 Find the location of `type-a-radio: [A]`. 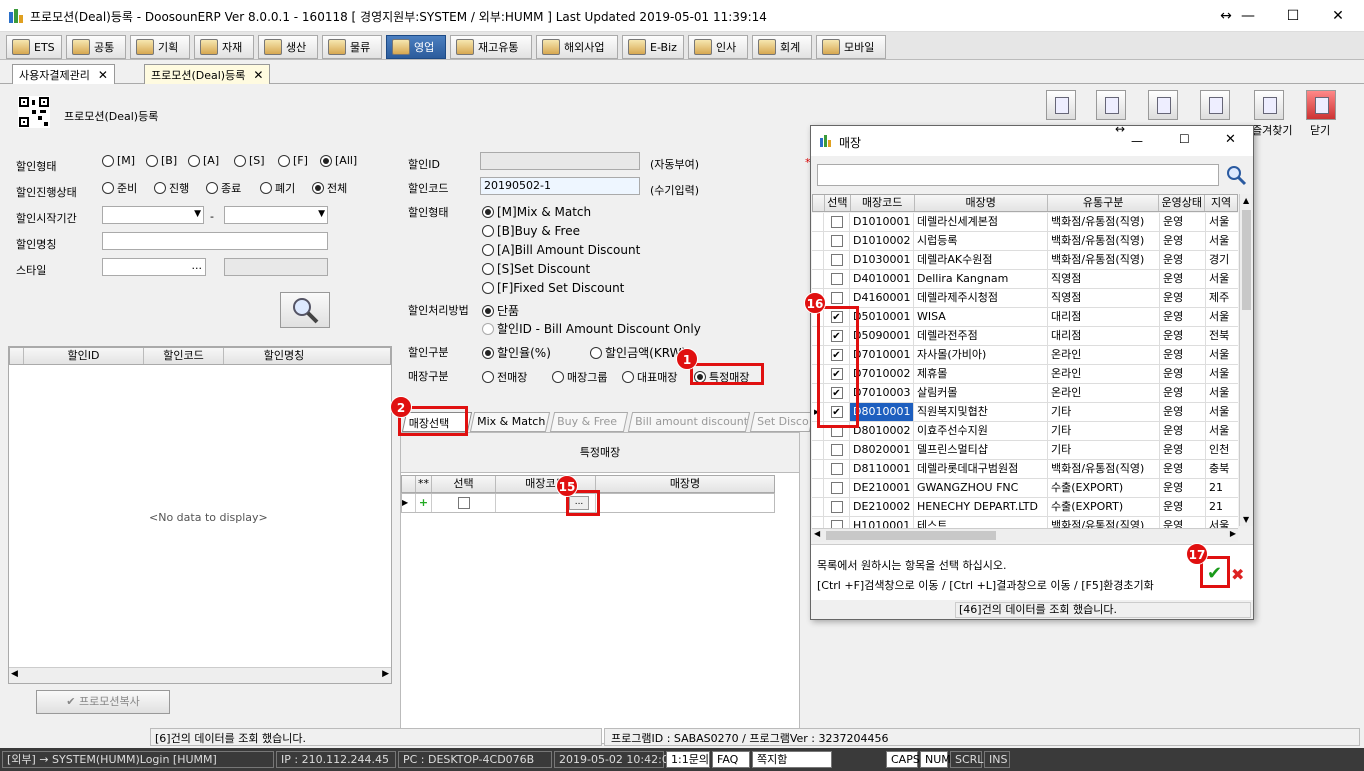

type-a-radio: [A] is located at coordinates (203, 160).